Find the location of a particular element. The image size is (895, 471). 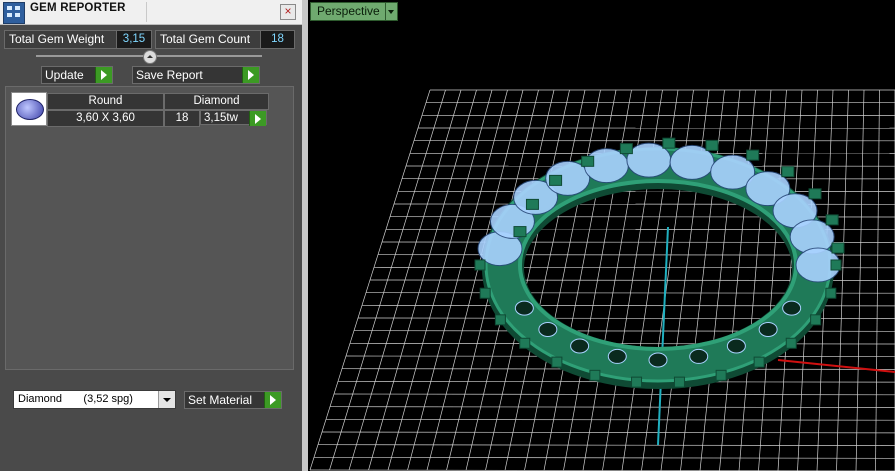

slider-knob-icon is located at coordinates (150, 57).